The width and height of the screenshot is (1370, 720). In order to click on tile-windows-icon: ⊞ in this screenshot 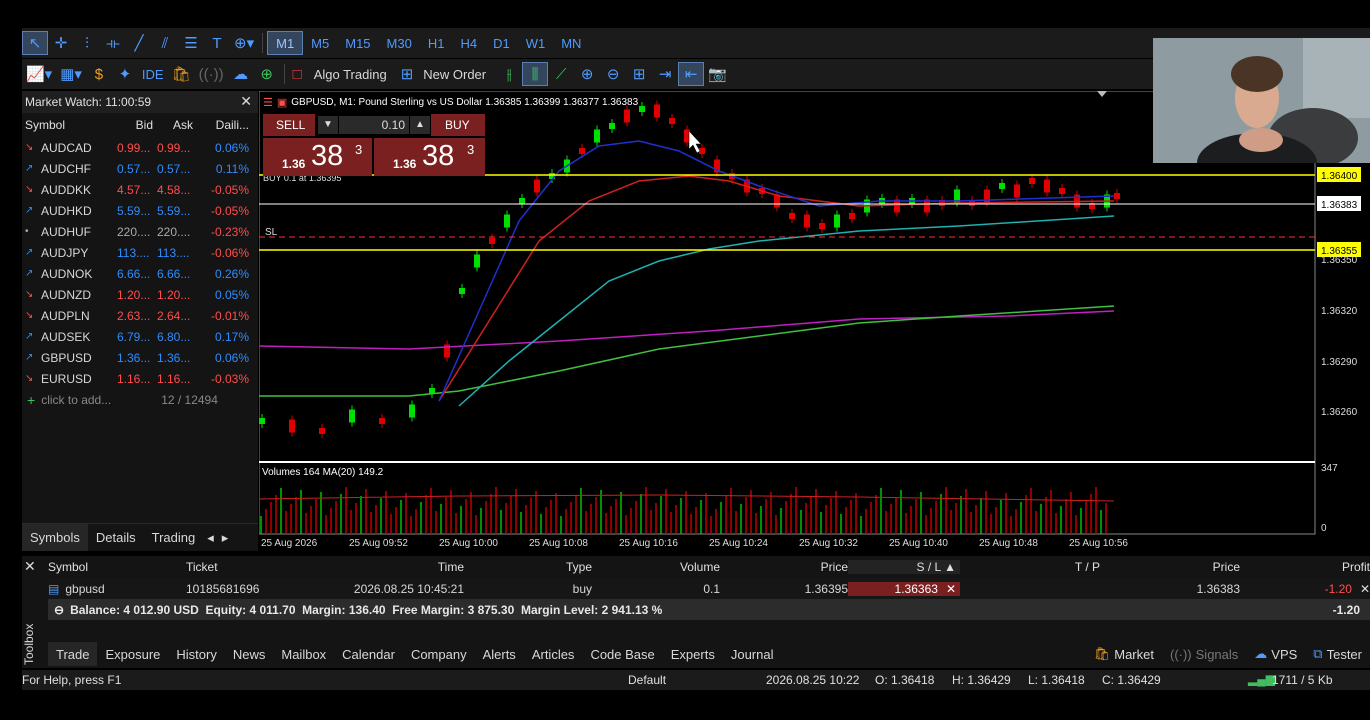, I will do `click(639, 74)`.